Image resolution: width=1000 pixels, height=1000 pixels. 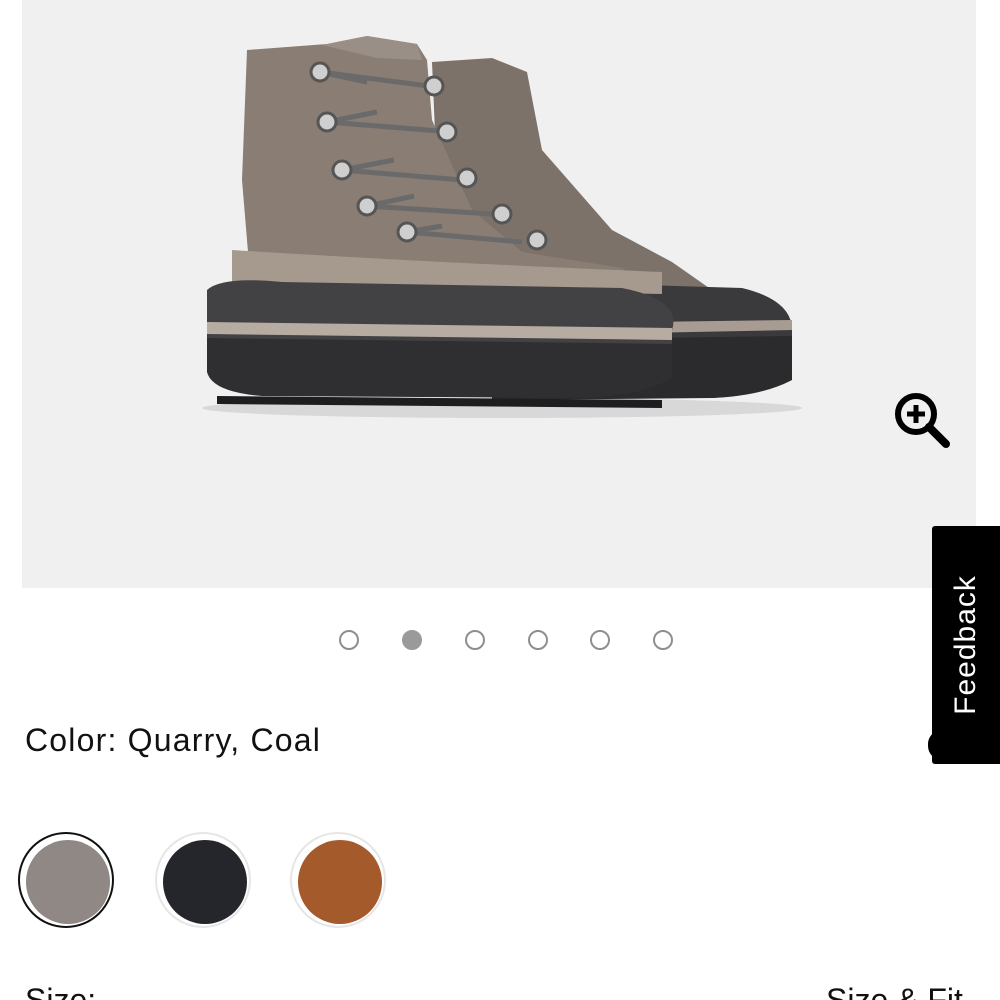 What do you see at coordinates (922, 420) in the screenshot?
I see `zoom-in-icon` at bounding box center [922, 420].